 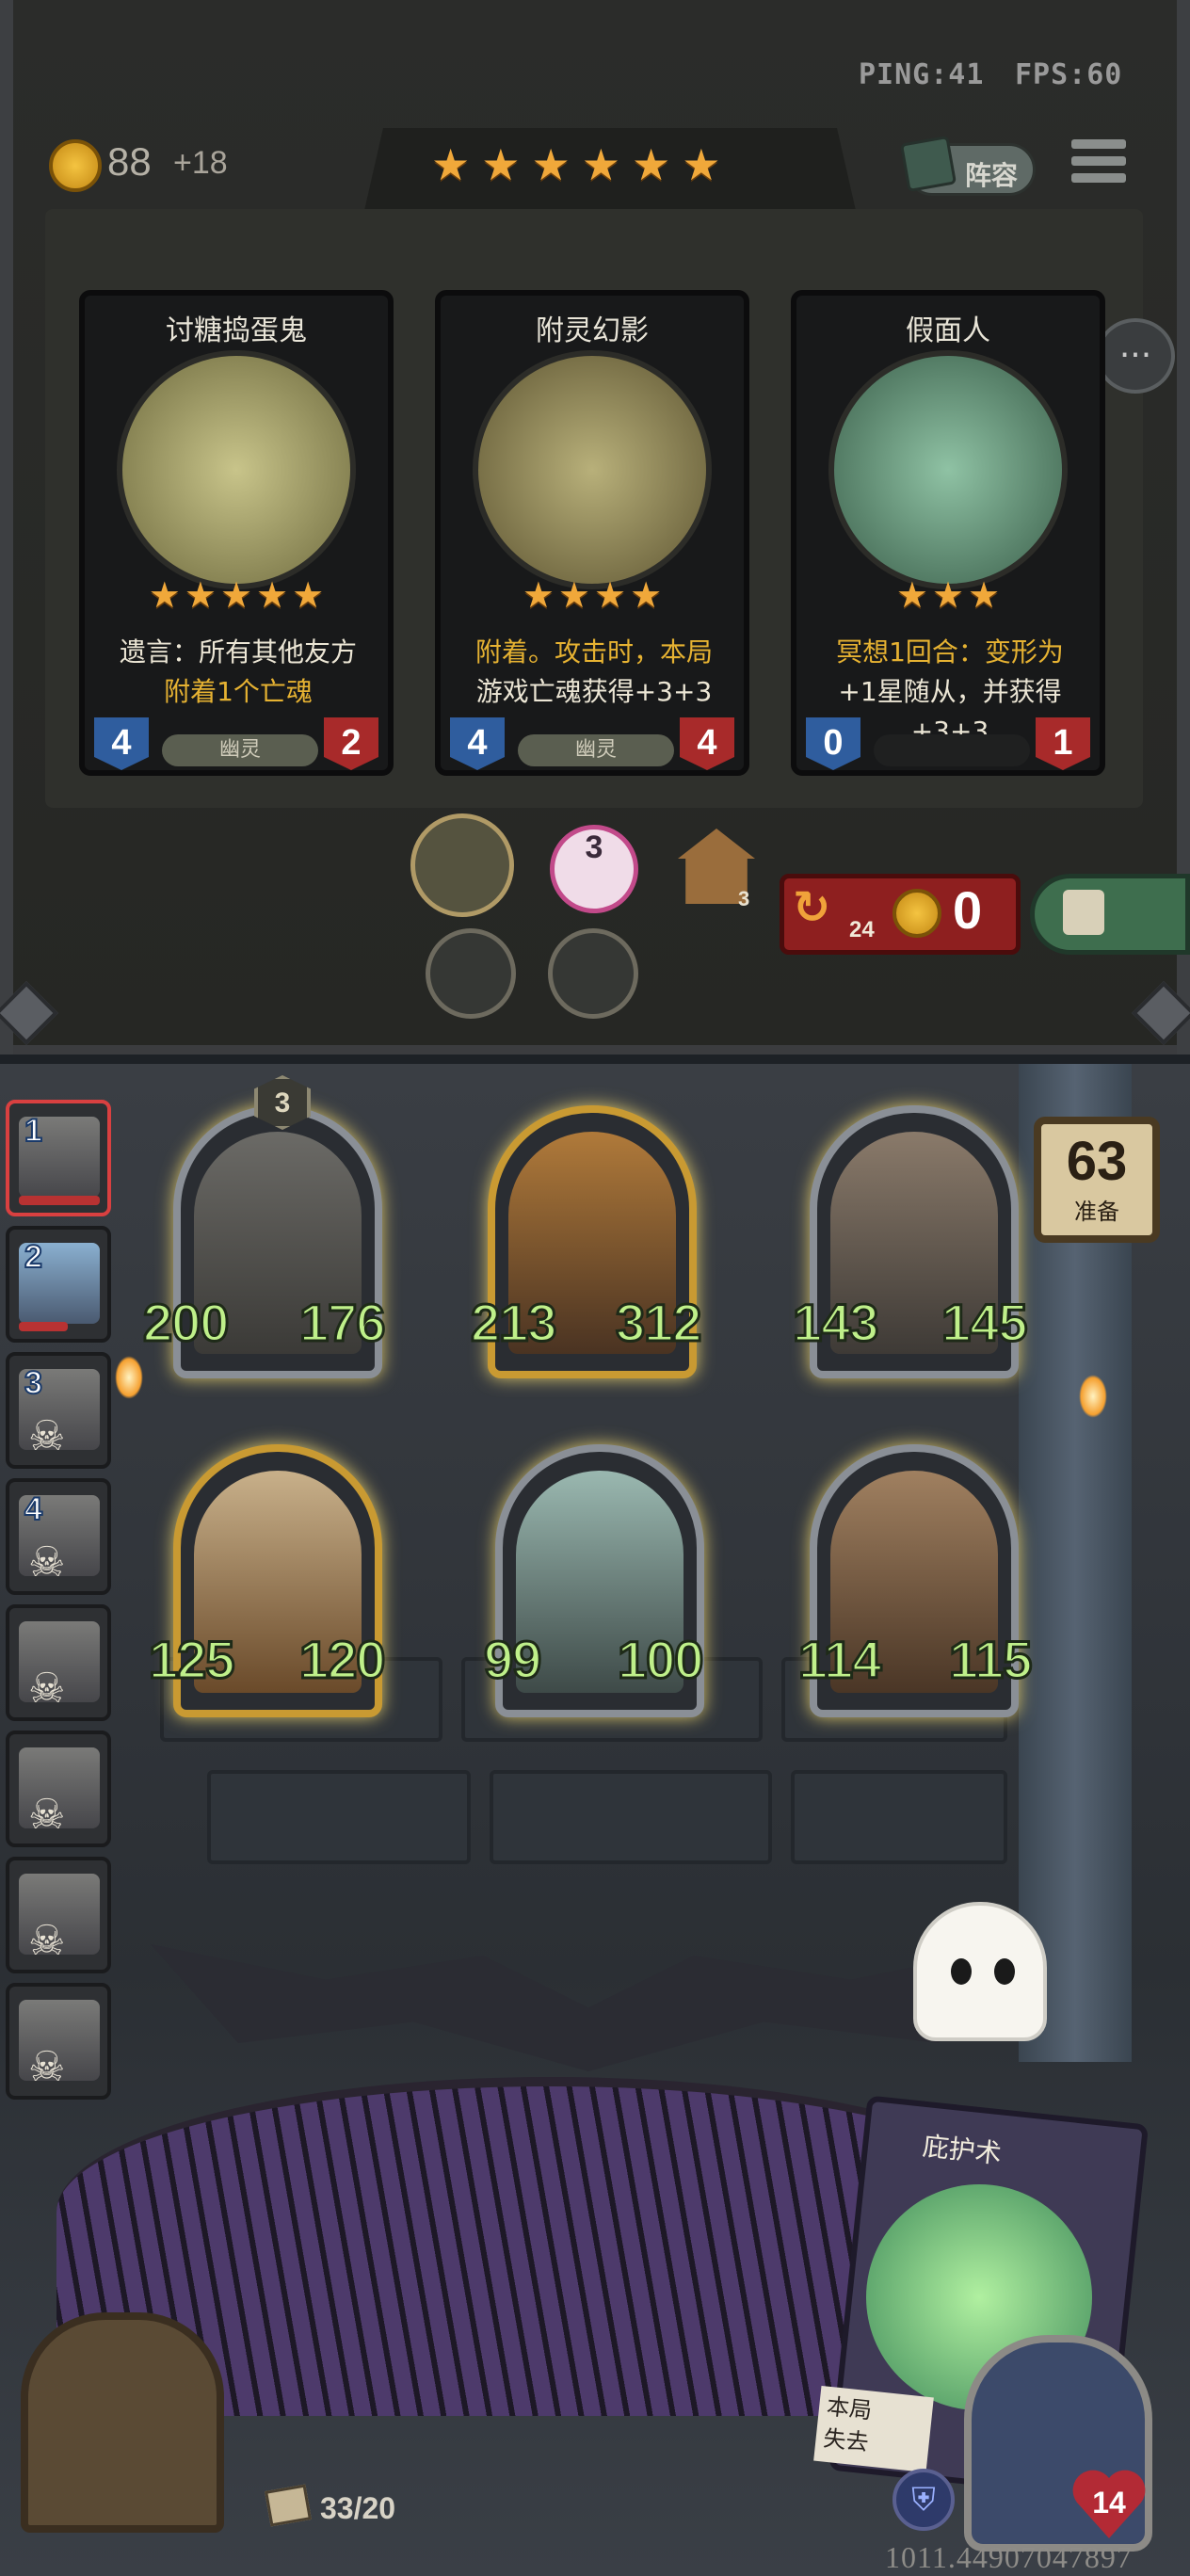 I want to click on spell-card-title: 庇护术, so click(x=962, y=2150).